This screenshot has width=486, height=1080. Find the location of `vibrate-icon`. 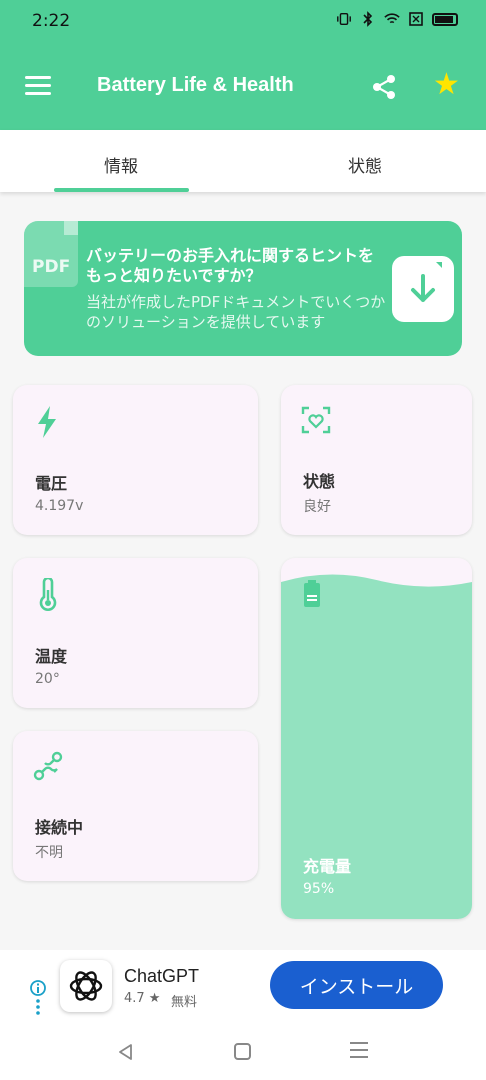

vibrate-icon is located at coordinates (344, 19).